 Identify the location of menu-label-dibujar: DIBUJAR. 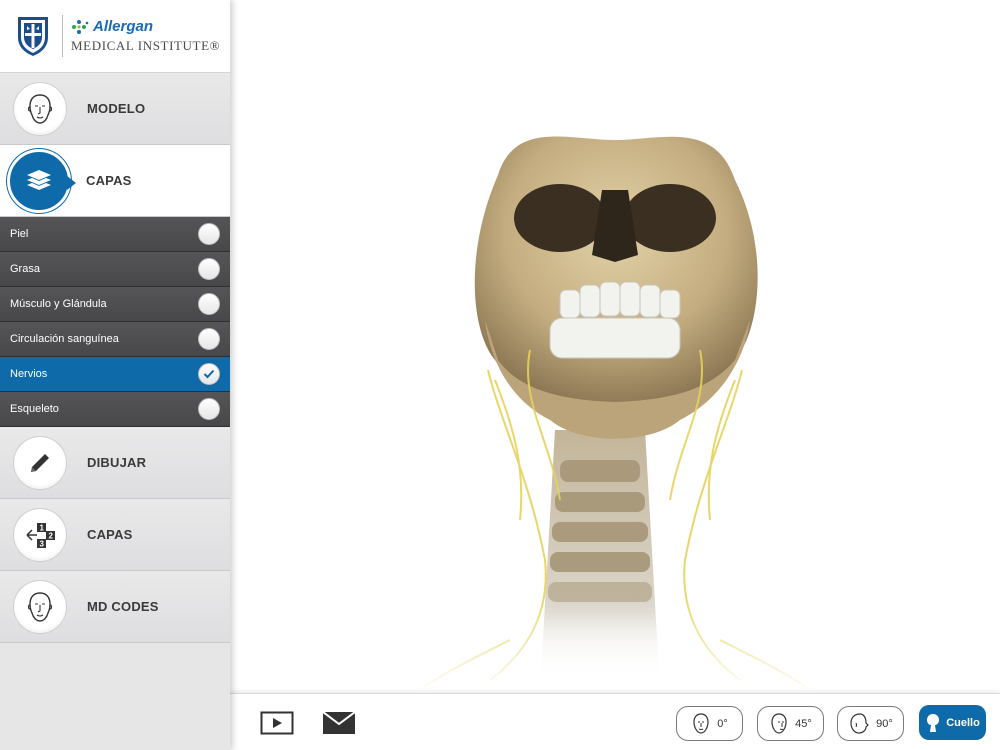
(117, 462).